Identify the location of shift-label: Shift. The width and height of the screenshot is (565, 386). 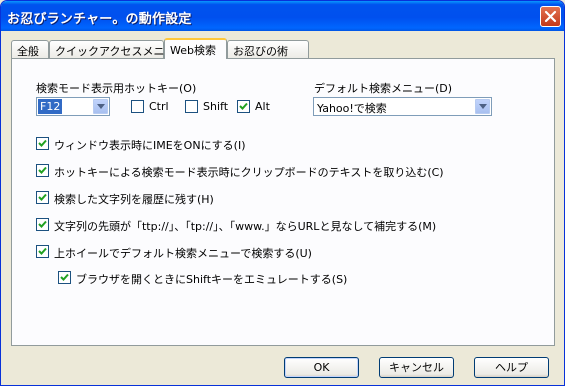
(216, 106).